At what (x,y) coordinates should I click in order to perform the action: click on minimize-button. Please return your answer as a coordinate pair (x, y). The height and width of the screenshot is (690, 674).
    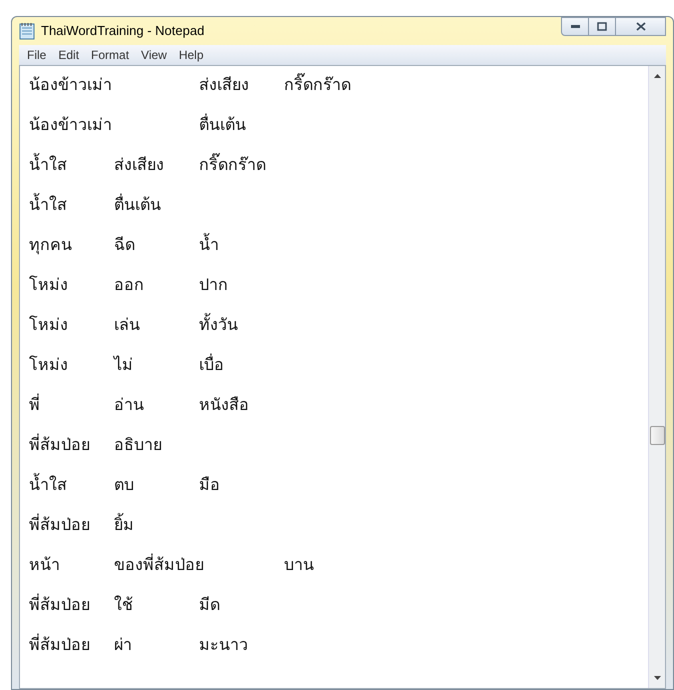
    Looking at the image, I should click on (575, 26).